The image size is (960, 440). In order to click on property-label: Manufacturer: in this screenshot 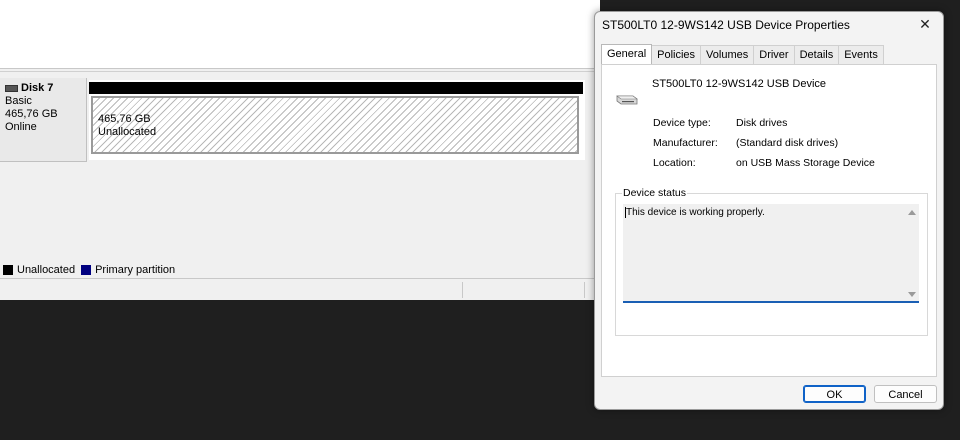, I will do `click(685, 143)`.